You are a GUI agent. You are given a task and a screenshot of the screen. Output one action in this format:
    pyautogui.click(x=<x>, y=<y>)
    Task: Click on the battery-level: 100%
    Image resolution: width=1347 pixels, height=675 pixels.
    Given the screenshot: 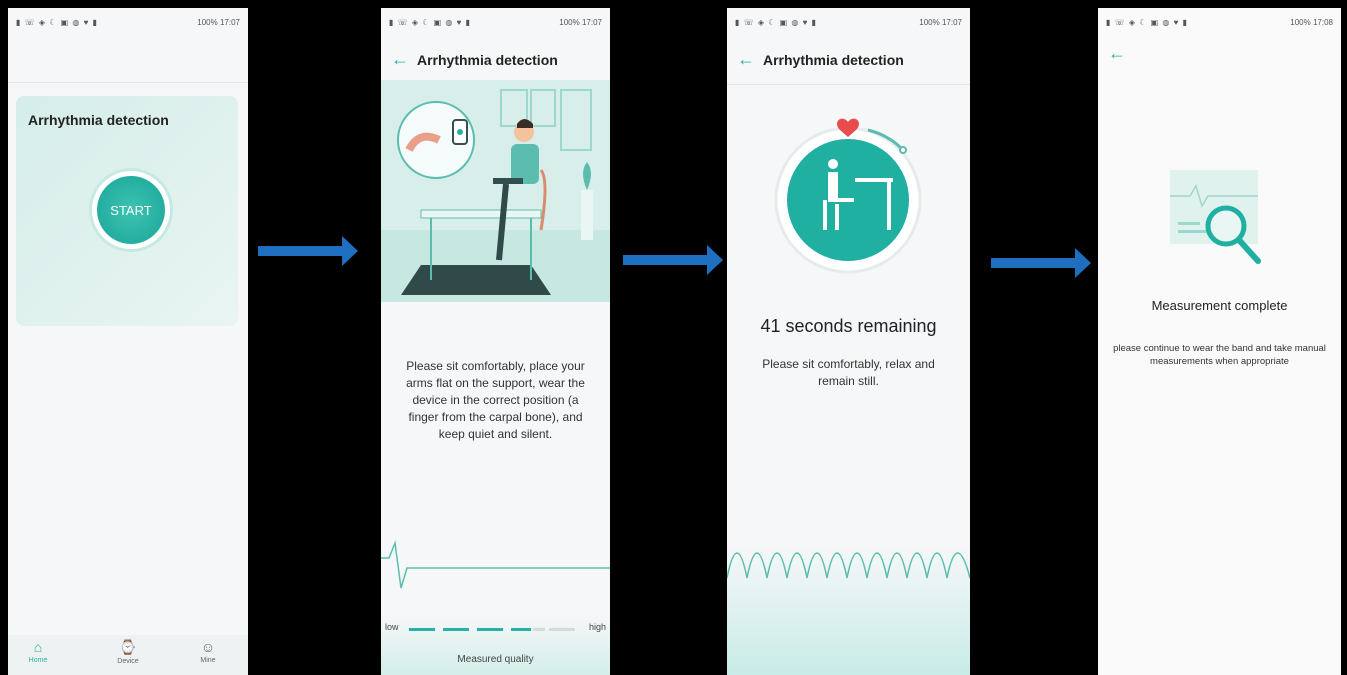 What is the action you would take?
    pyautogui.click(x=207, y=22)
    